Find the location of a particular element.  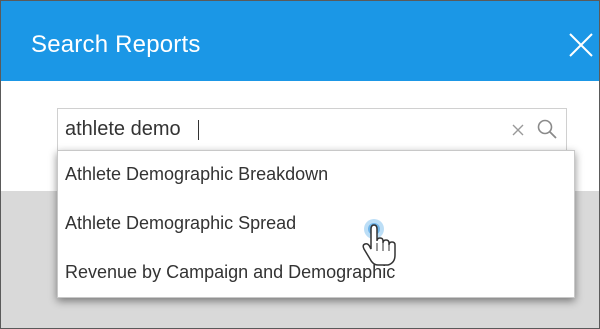

result-item: Athlete Demographic Breakdown is located at coordinates (316, 175).